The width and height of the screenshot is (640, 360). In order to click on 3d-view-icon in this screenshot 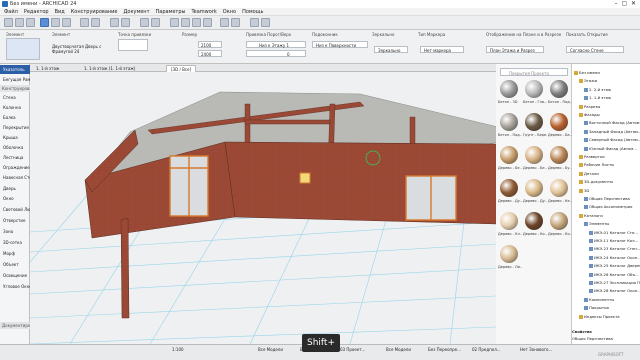, I will do `click(185, 22)`.